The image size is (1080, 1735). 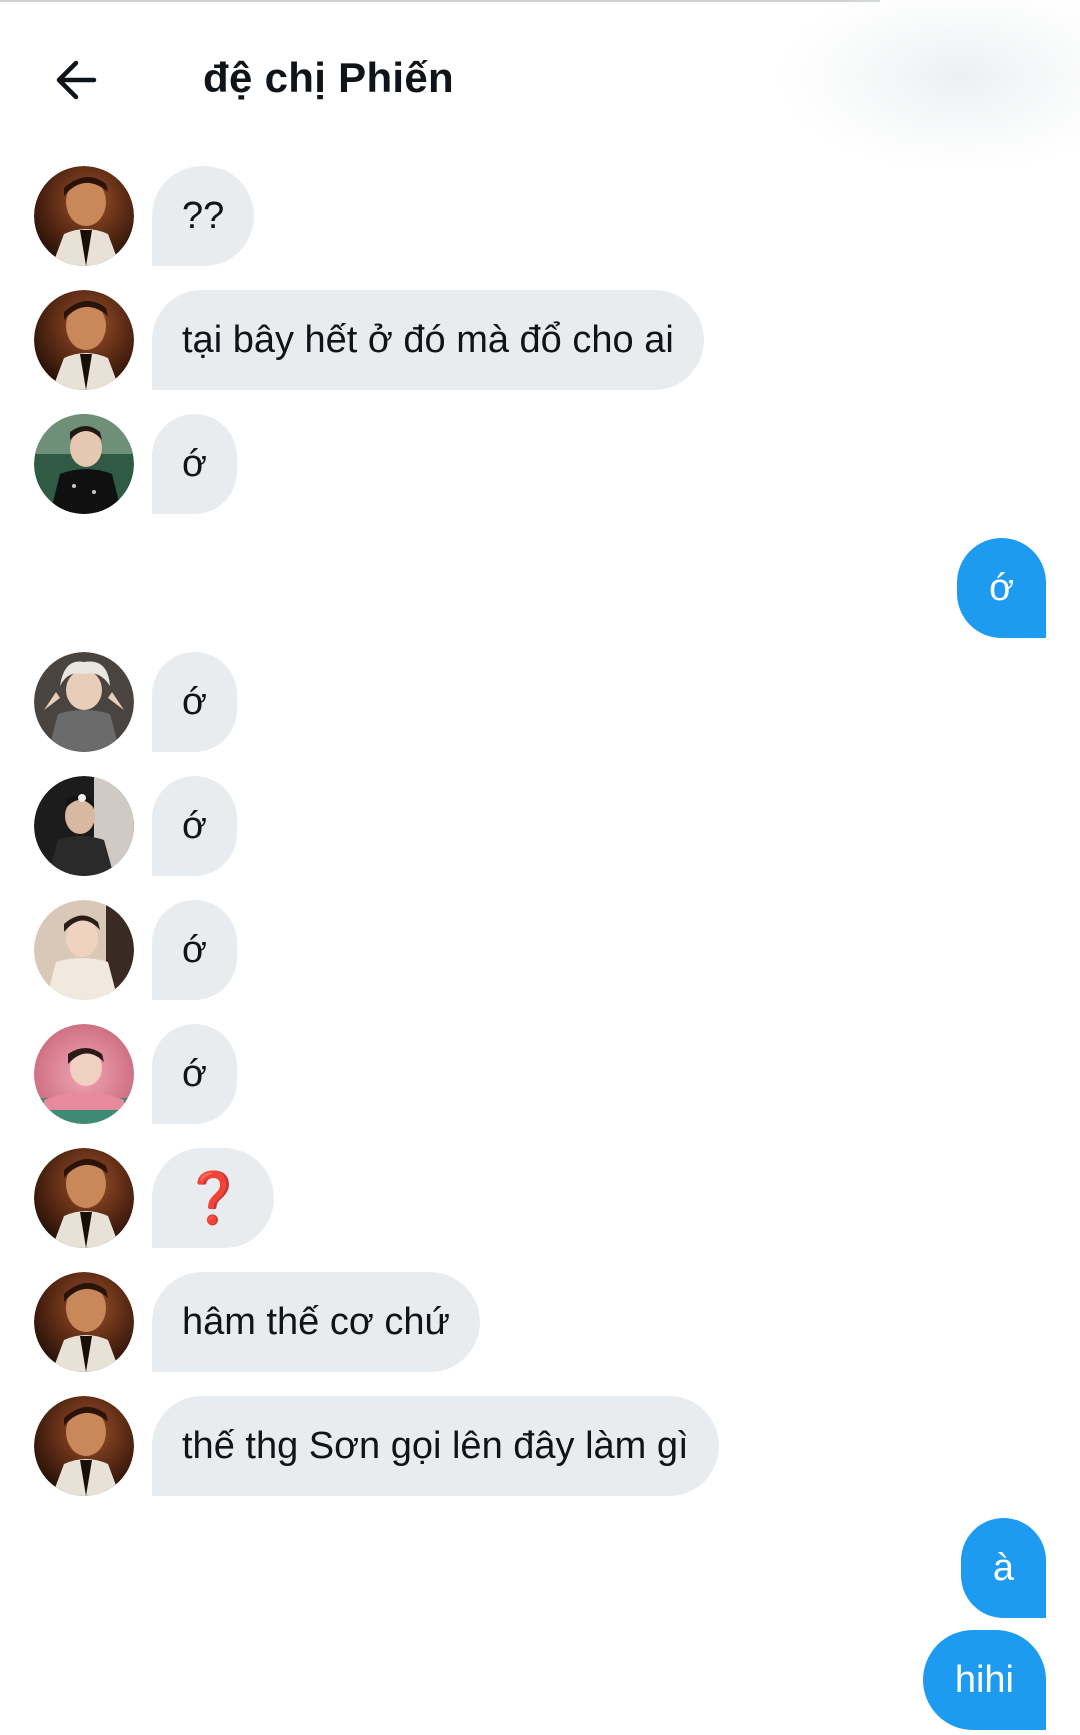 I want to click on message-row-incoming: ??, so click(x=540, y=216).